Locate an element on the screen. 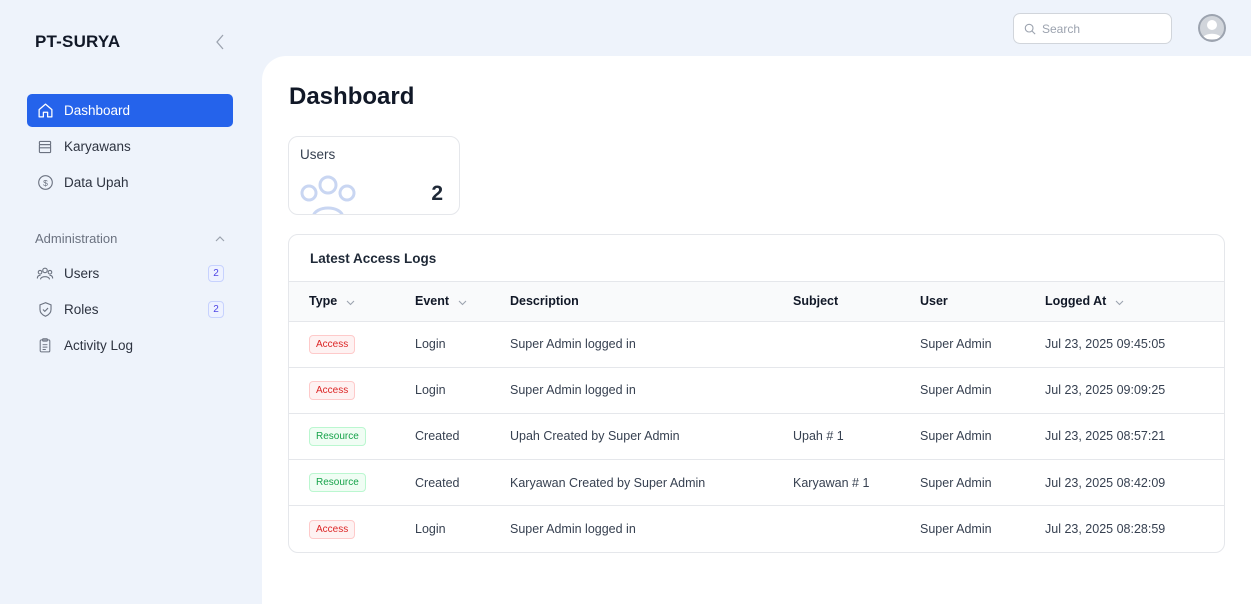 The height and width of the screenshot is (604, 1251). dollar-icon: $ is located at coordinates (45, 183).